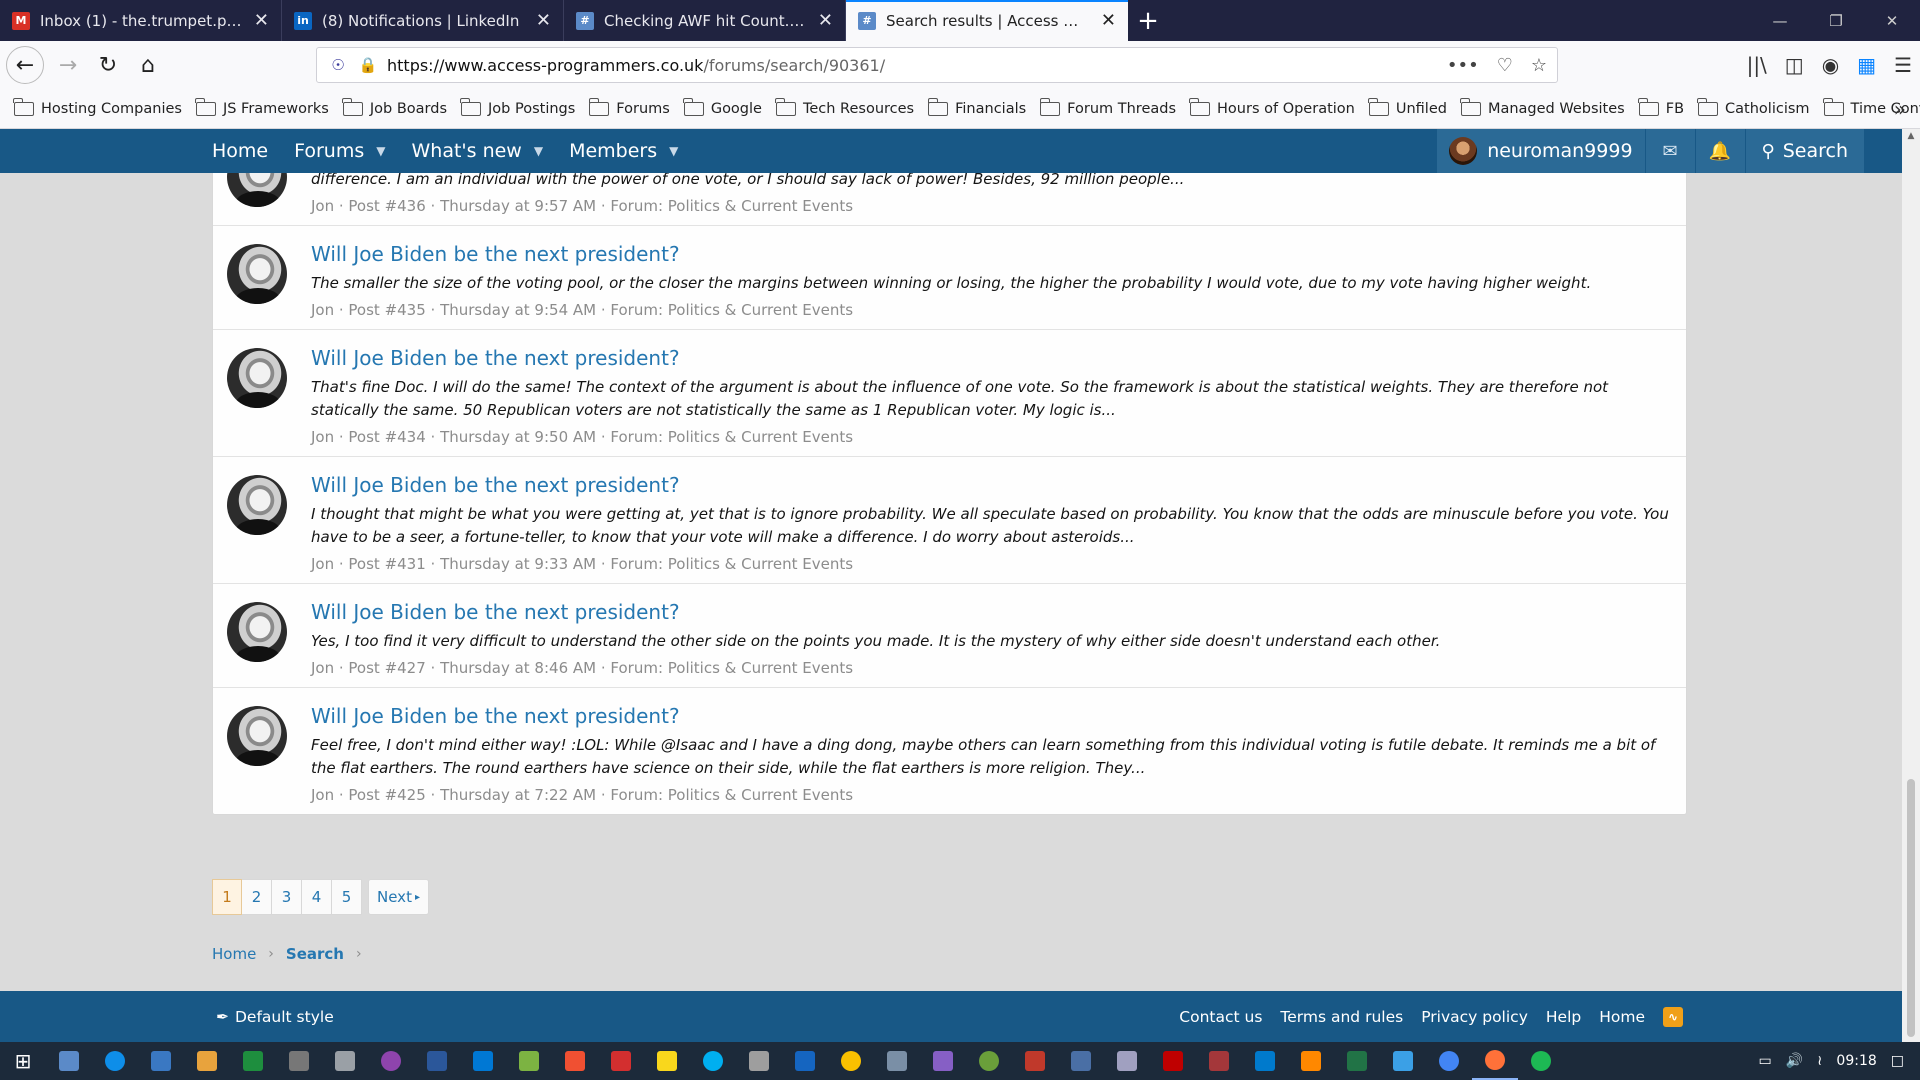  Describe the element at coordinates (1836, 20) in the screenshot. I see `restore-button: ❐` at that location.